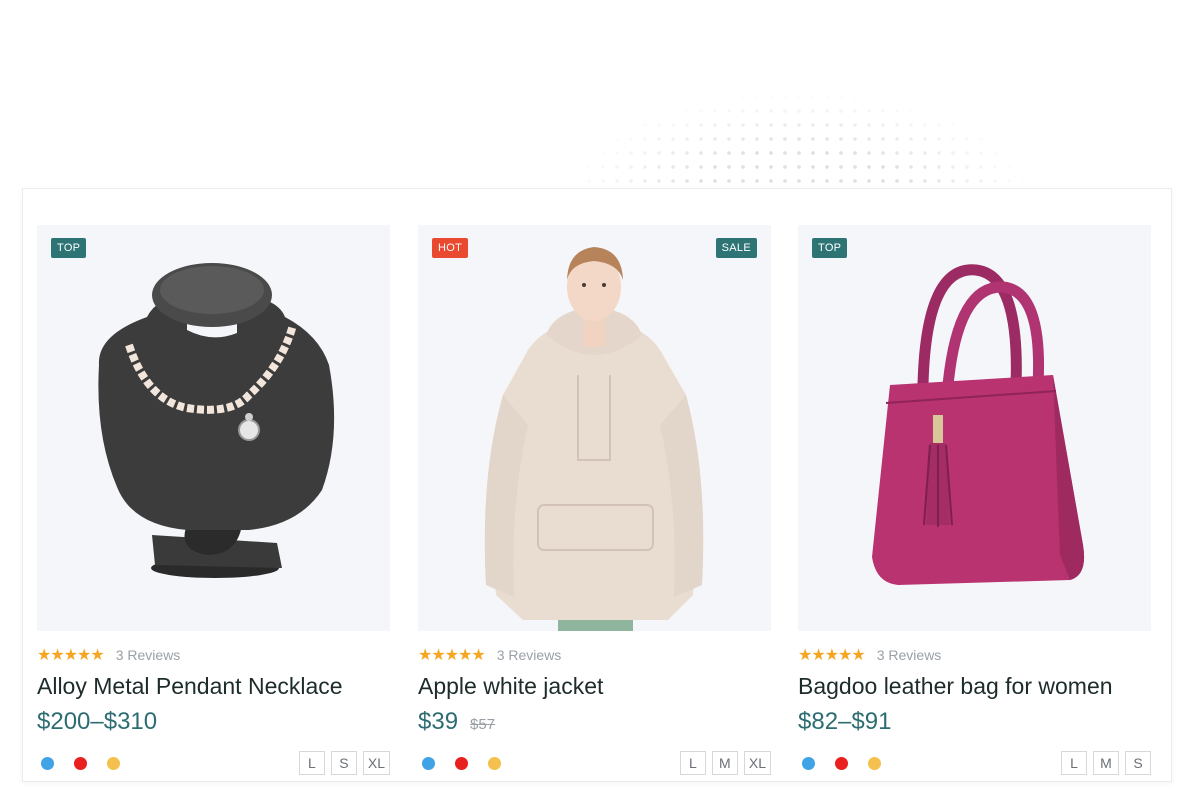 This screenshot has width=1200, height=800. I want to click on price-row: $82–$91, so click(974, 722).